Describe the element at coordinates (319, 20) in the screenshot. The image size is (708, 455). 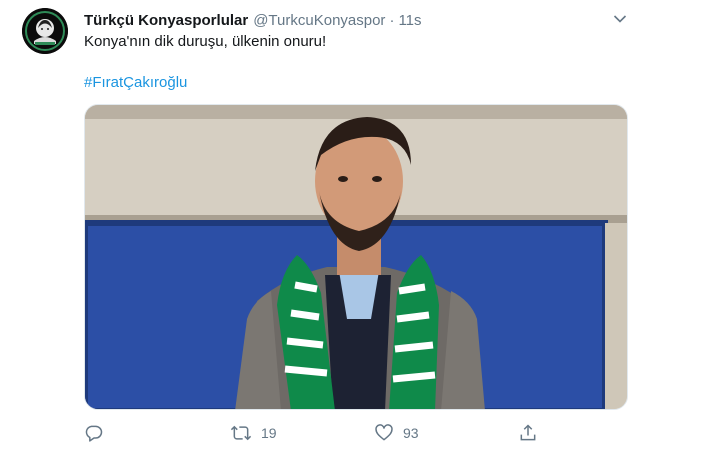
I see `user-handle: @TurkcuKonyaspor` at that location.